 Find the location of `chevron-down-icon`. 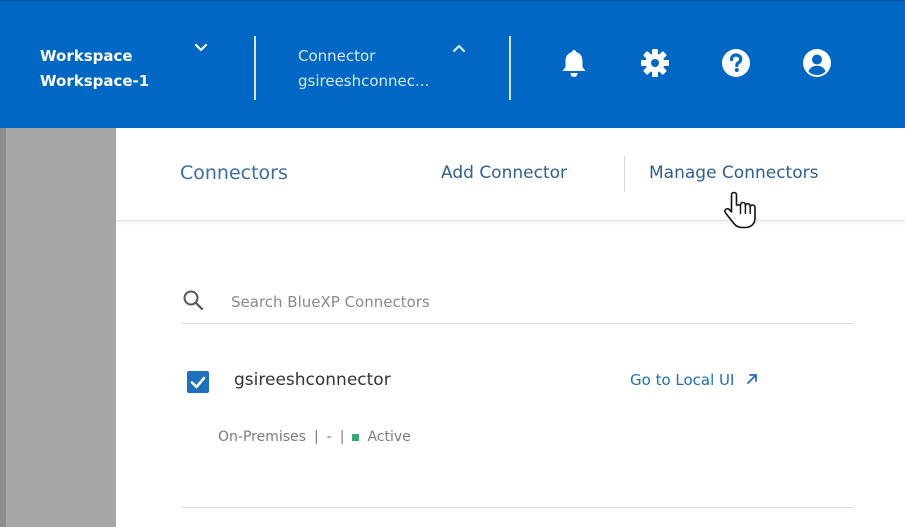

chevron-down-icon is located at coordinates (201, 48).